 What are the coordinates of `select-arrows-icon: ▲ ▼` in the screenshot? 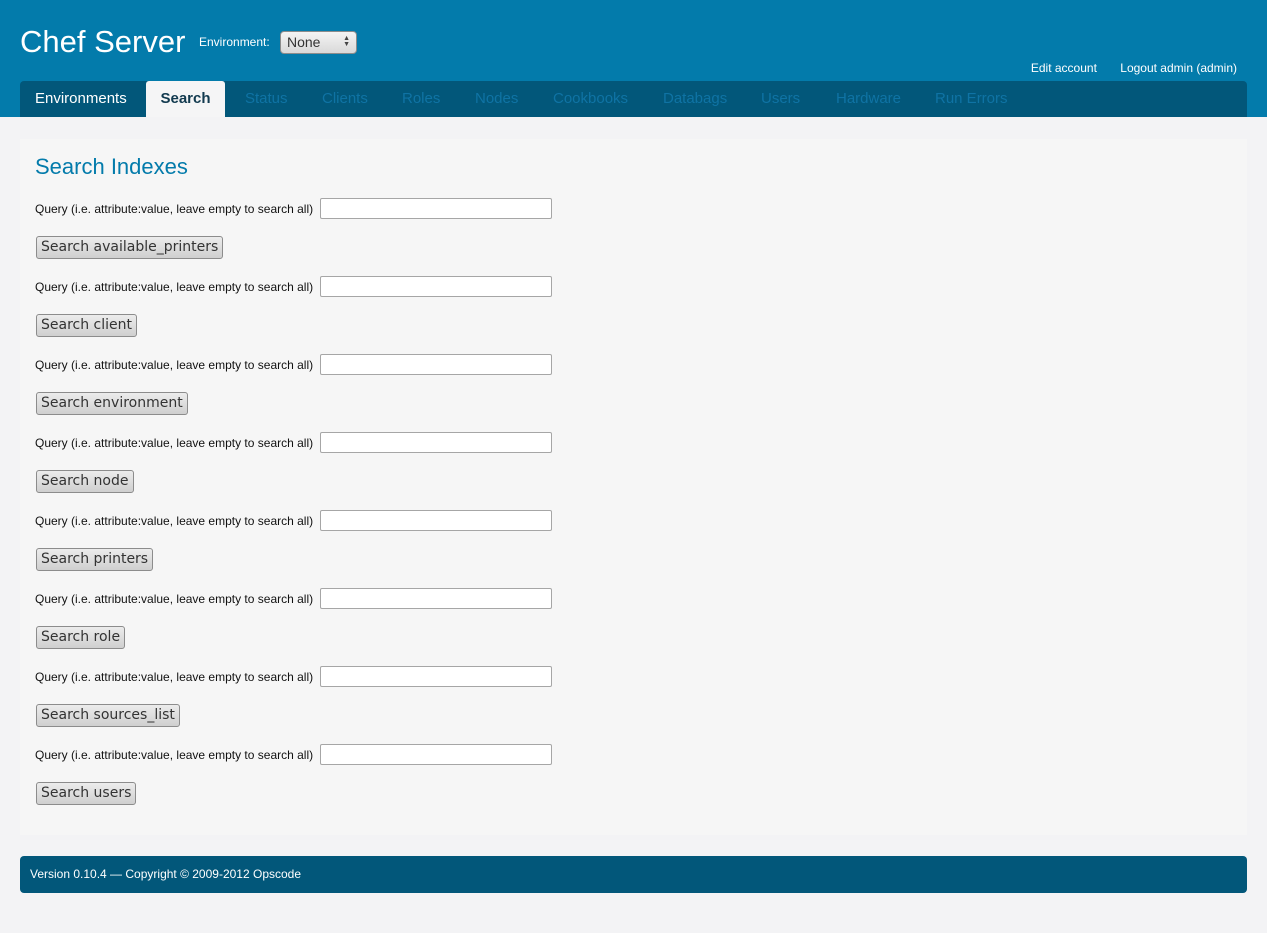 It's located at (346, 41).